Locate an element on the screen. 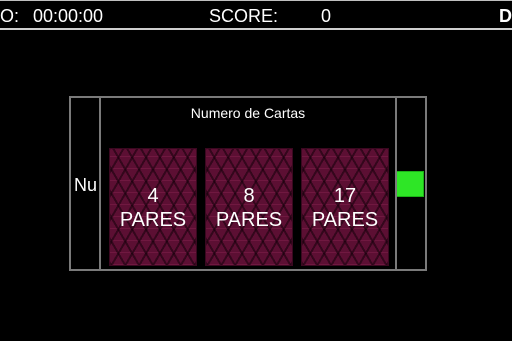  option-count: 4 is located at coordinates (153, 196).